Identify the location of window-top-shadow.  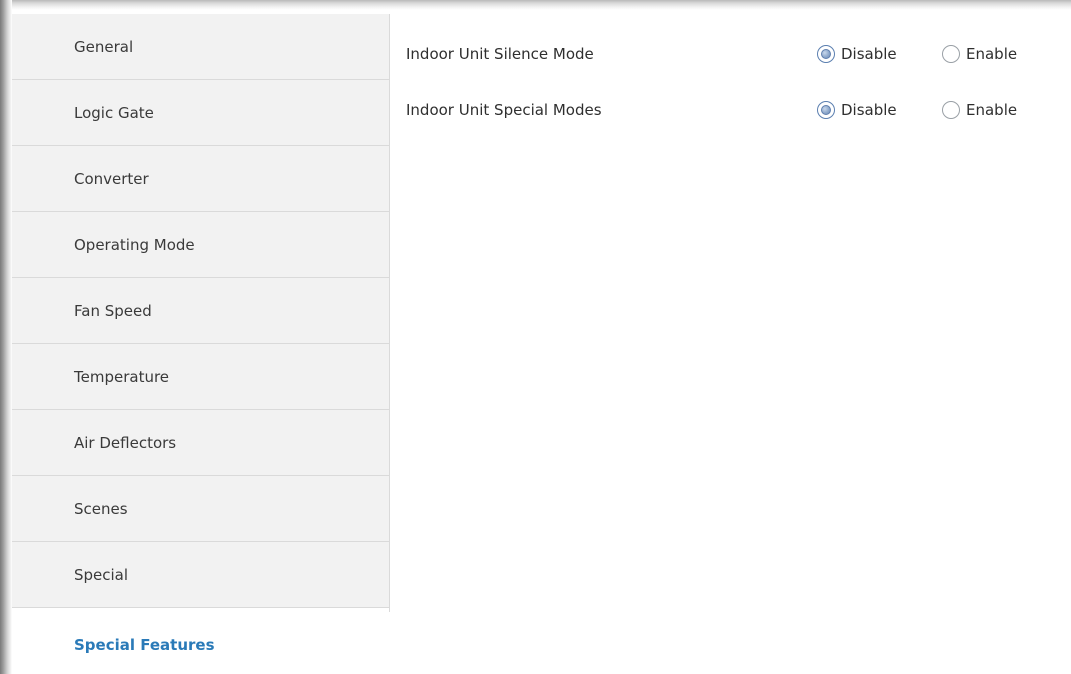
(535, 5).